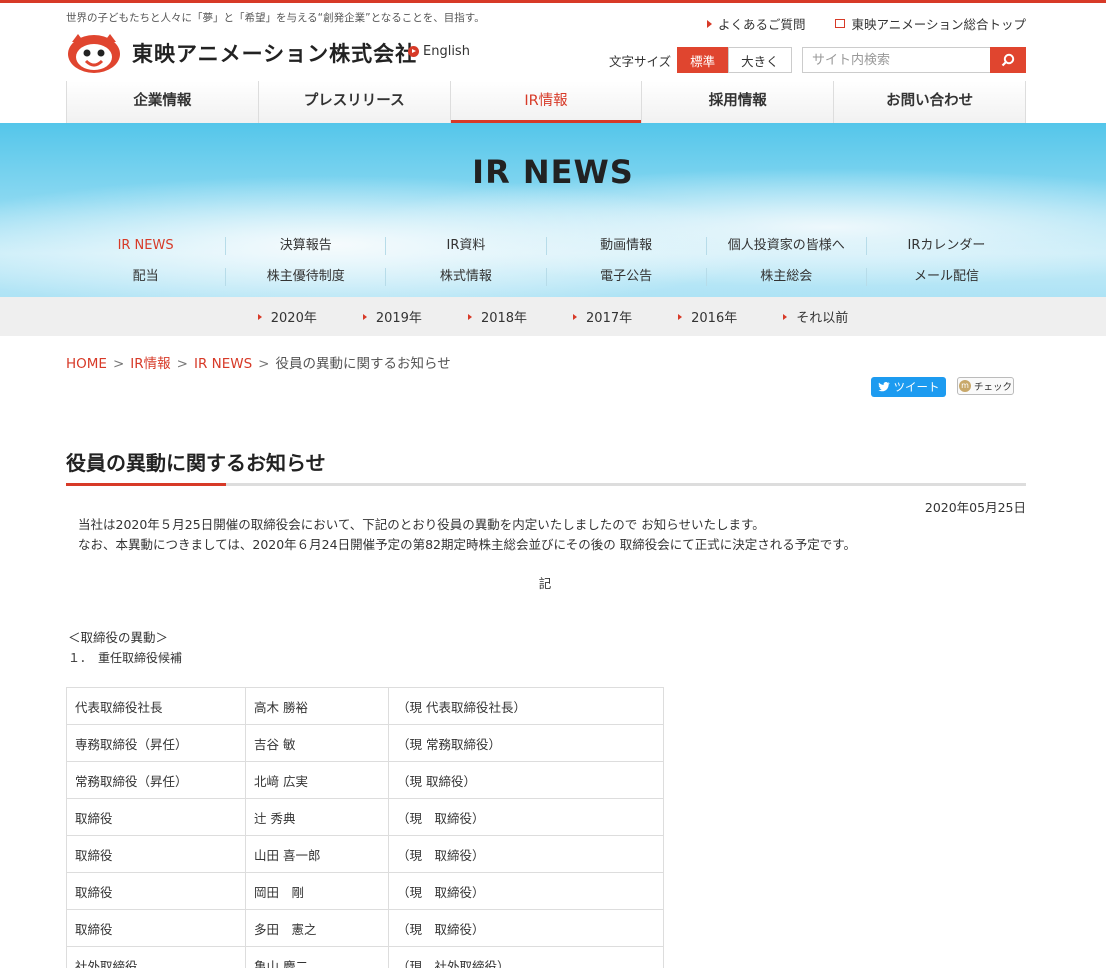  Describe the element at coordinates (398, 318) in the screenshot. I see `year-label: 2019年` at that location.